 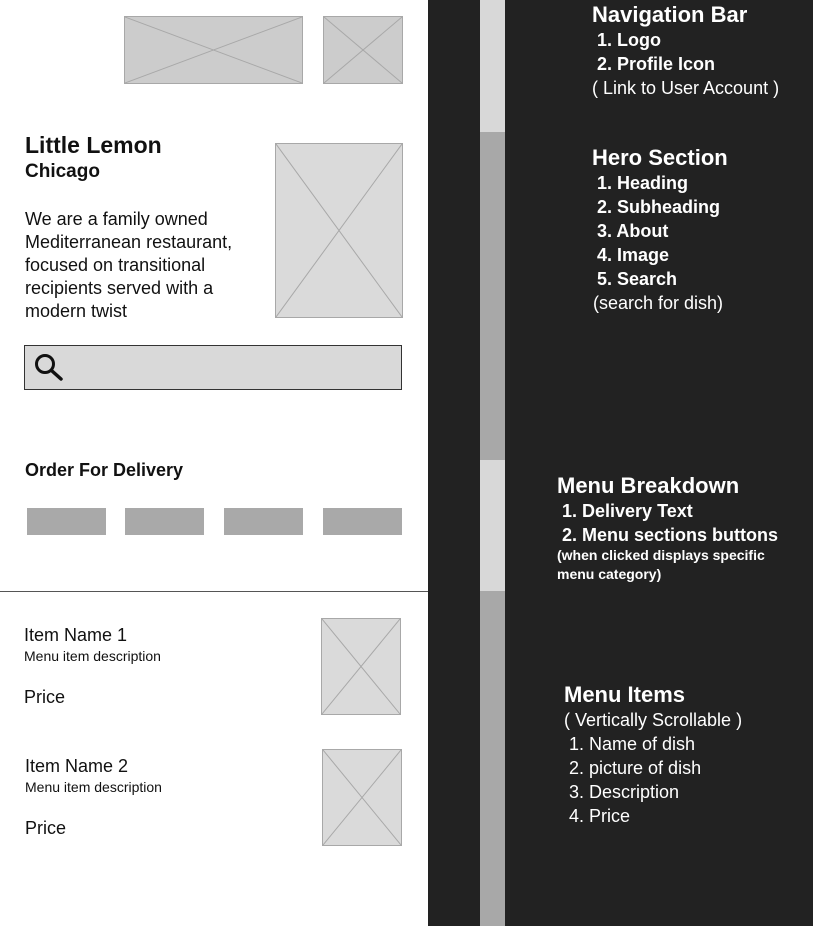 I want to click on item-name: Item Name 2, so click(x=77, y=766).